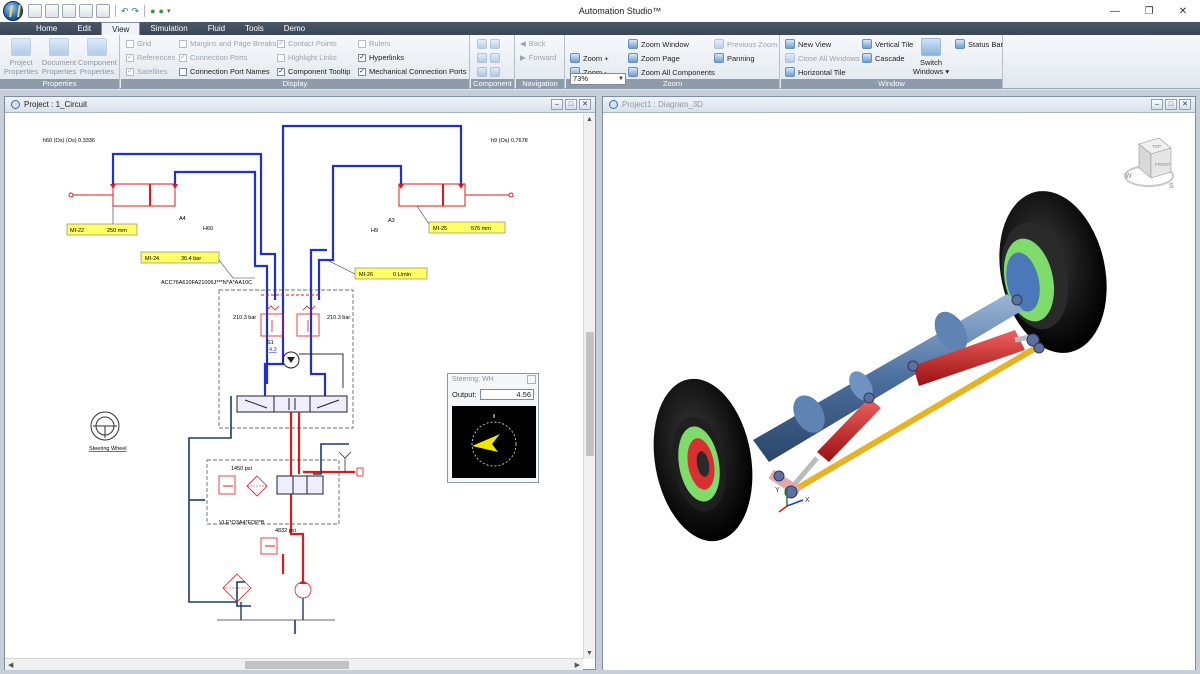 The height and width of the screenshot is (674, 1200). What do you see at coordinates (822, 58) in the screenshot?
I see `close-all-windows-button: Close All Windows` at bounding box center [822, 58].